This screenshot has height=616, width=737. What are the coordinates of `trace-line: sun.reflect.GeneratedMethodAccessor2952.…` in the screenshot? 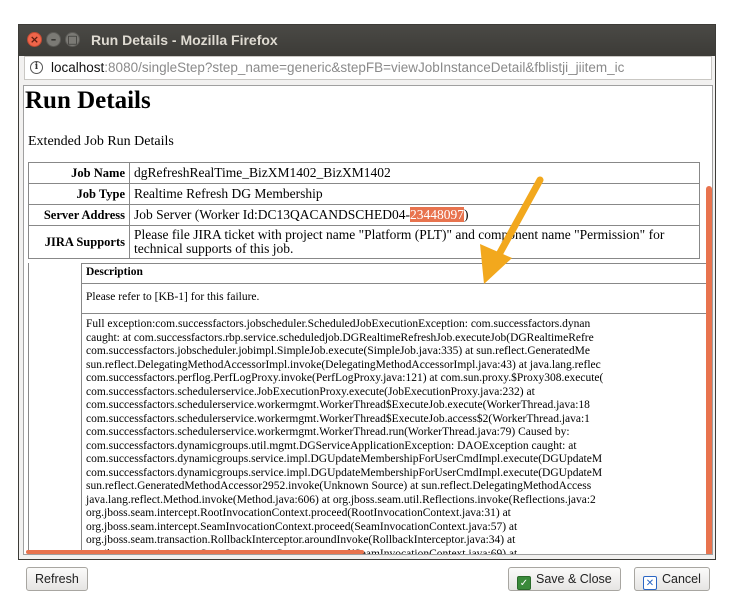 It's located at (339, 486).